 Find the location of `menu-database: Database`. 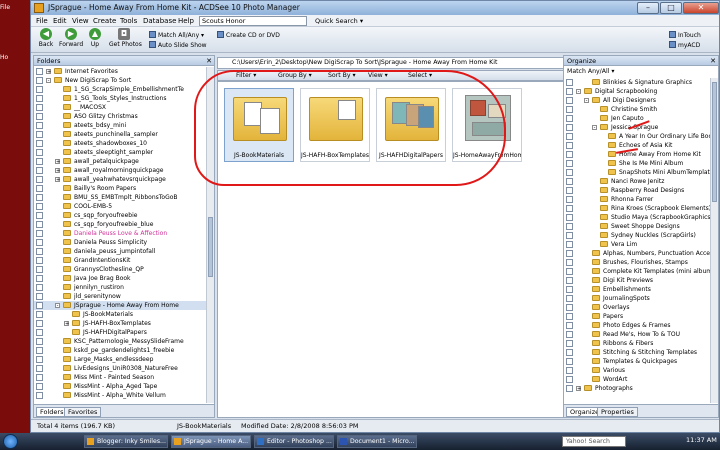

menu-database: Database is located at coordinates (159, 21).